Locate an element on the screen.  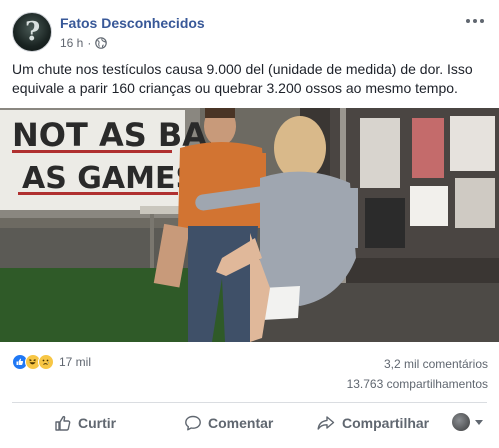
reactions-summary: 17 mil is located at coordinates (51, 362).